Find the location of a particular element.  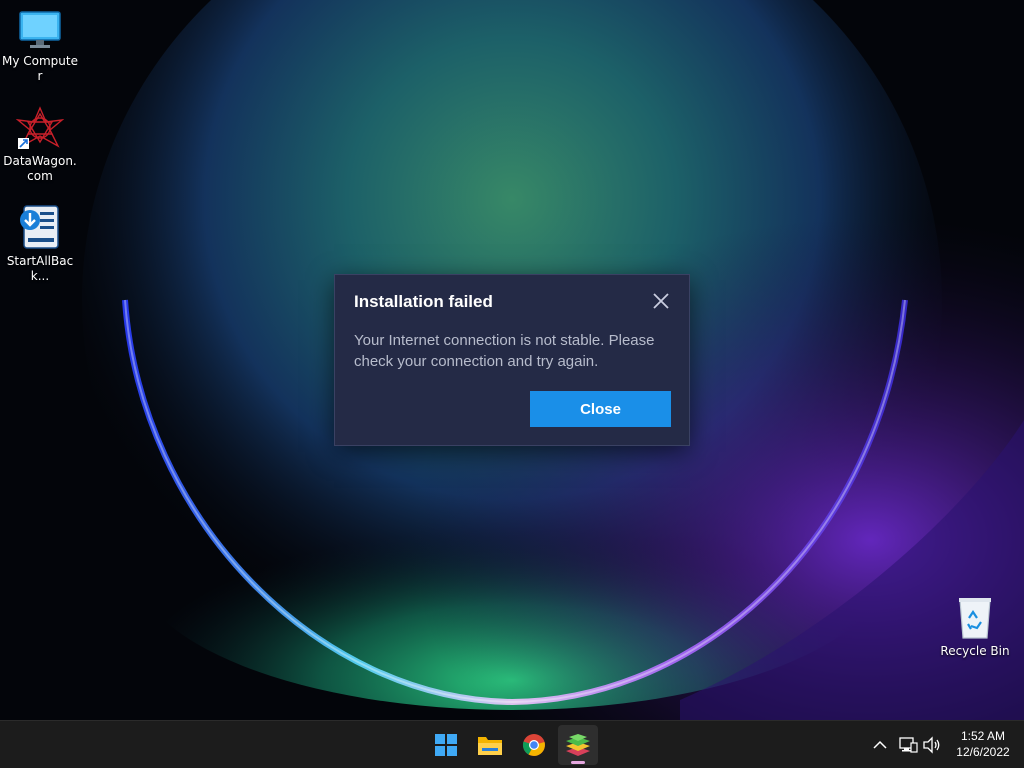

clock-time: 1:52 AM is located at coordinates (983, 736).